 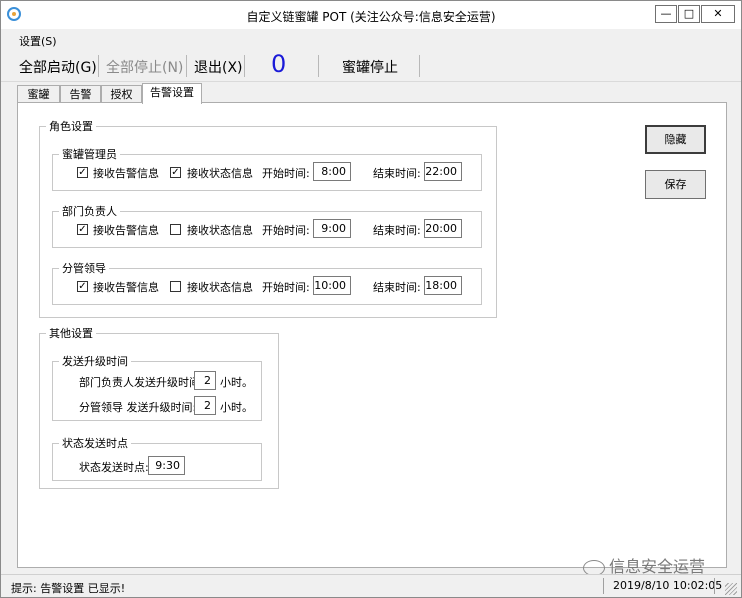 I want to click on toolbar: 全部启动(G) 全部停止(N) 退出(X) 0 蜜罐停止, so click(x=371, y=65).